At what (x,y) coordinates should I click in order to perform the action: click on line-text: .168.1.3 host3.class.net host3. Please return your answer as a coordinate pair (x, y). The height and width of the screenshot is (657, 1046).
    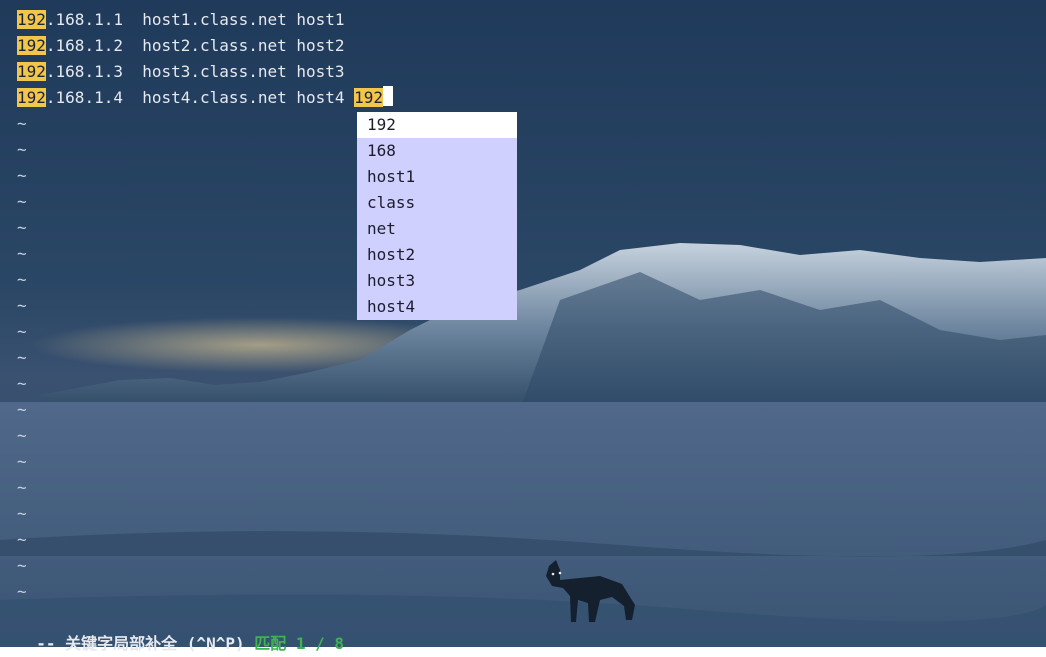
    Looking at the image, I should click on (195, 71).